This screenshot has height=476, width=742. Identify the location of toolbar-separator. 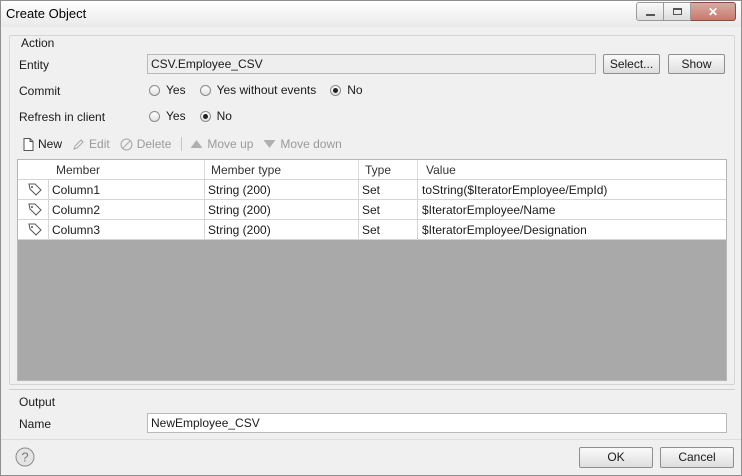
(182, 144).